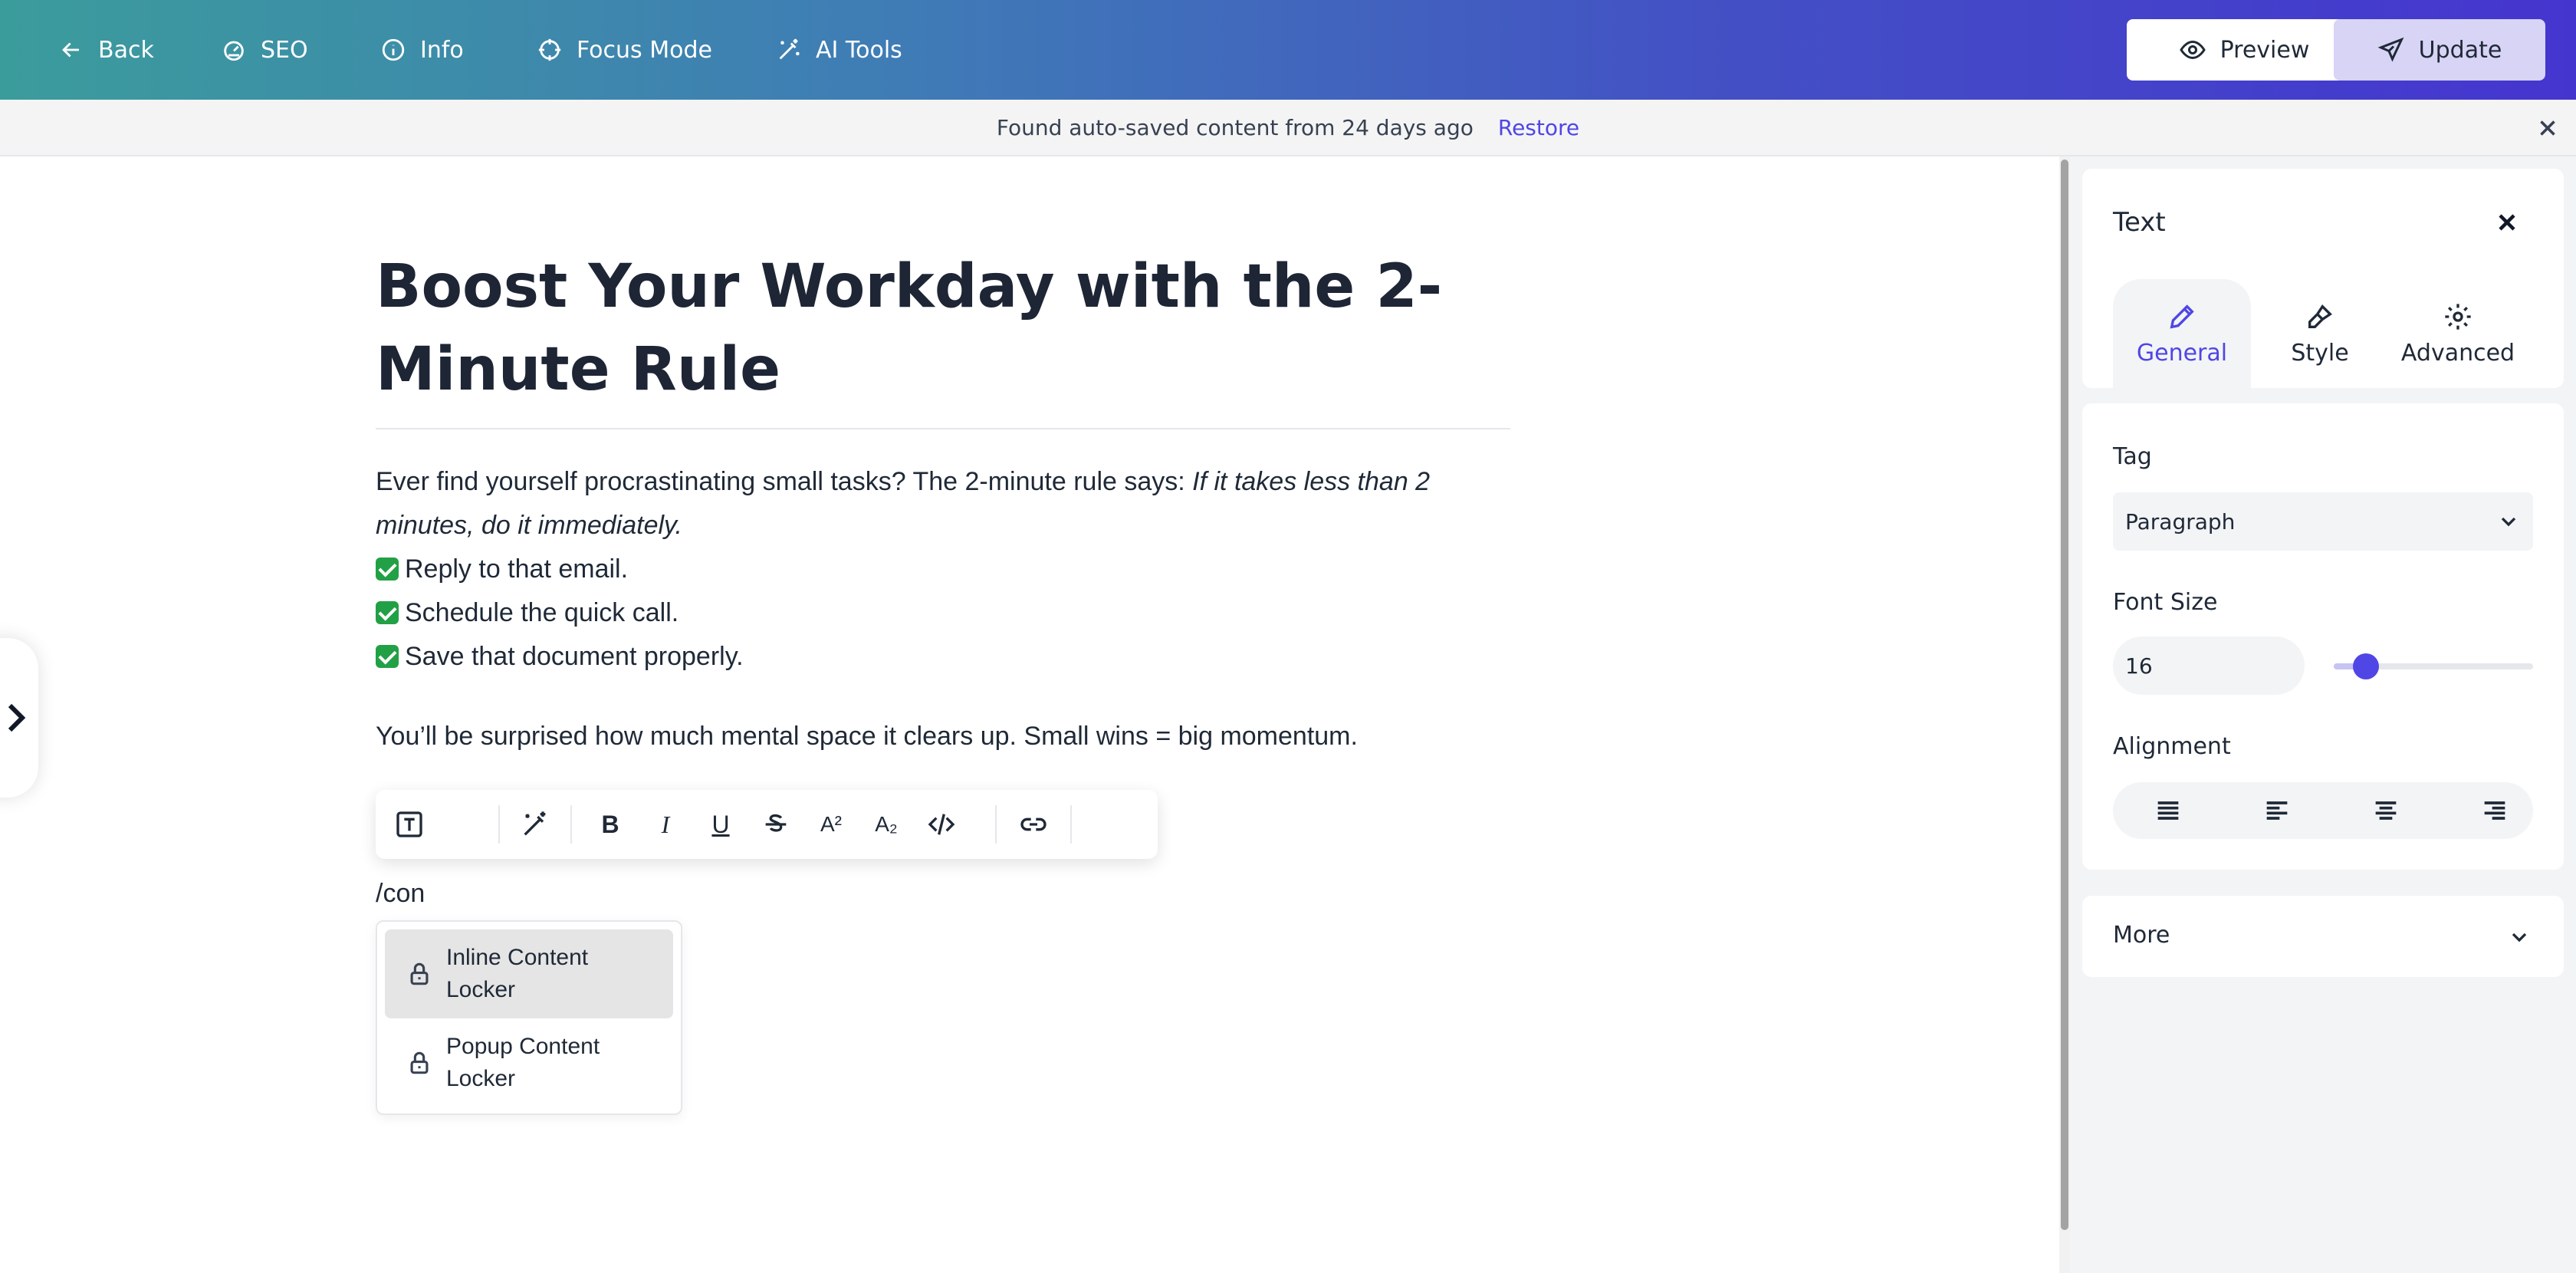 Image resolution: width=2576 pixels, height=1273 pixels. What do you see at coordinates (2139, 666) in the screenshot?
I see `font-size-value: 16` at bounding box center [2139, 666].